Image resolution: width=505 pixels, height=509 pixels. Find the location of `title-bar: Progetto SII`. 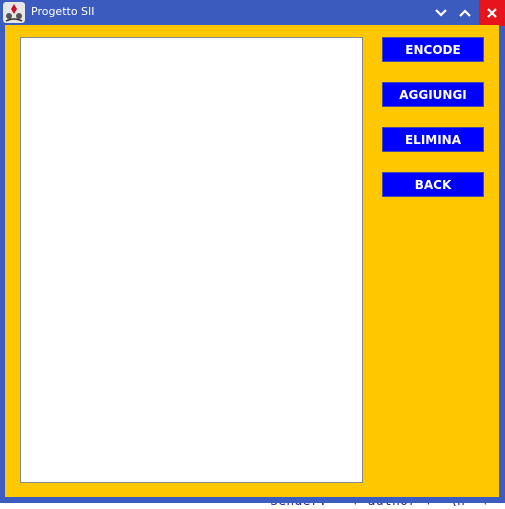

title-bar: Progetto SII is located at coordinates (252, 13).